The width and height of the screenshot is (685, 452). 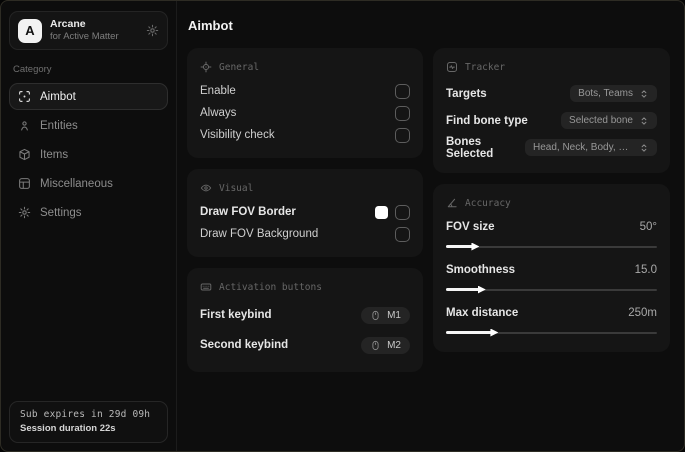 What do you see at coordinates (218, 113) in the screenshot?
I see `setting-label: Always` at bounding box center [218, 113].